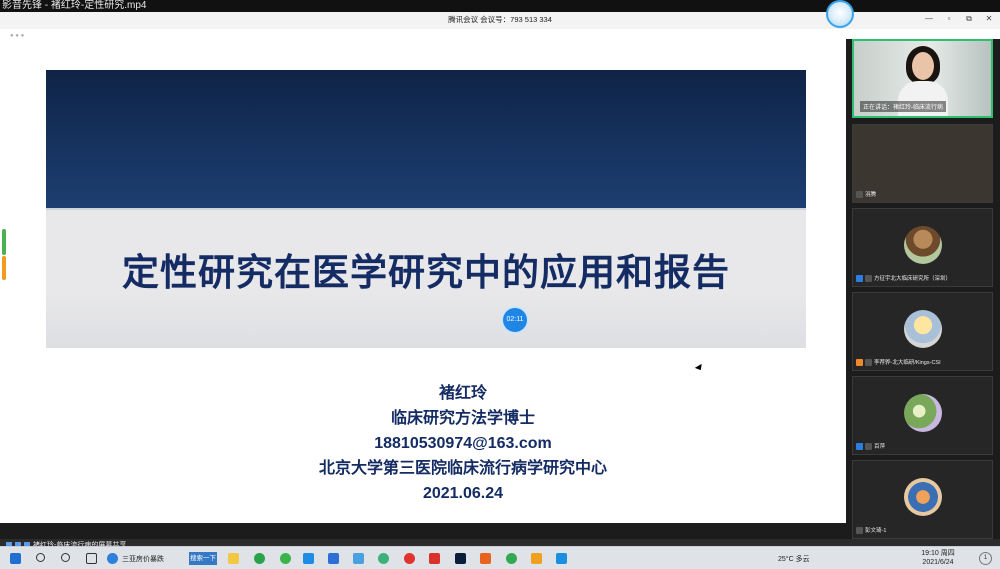 This screenshot has height=569, width=1000. I want to click on speaking-label: 正在讲话：褚红玲-临床流行病, so click(903, 106).